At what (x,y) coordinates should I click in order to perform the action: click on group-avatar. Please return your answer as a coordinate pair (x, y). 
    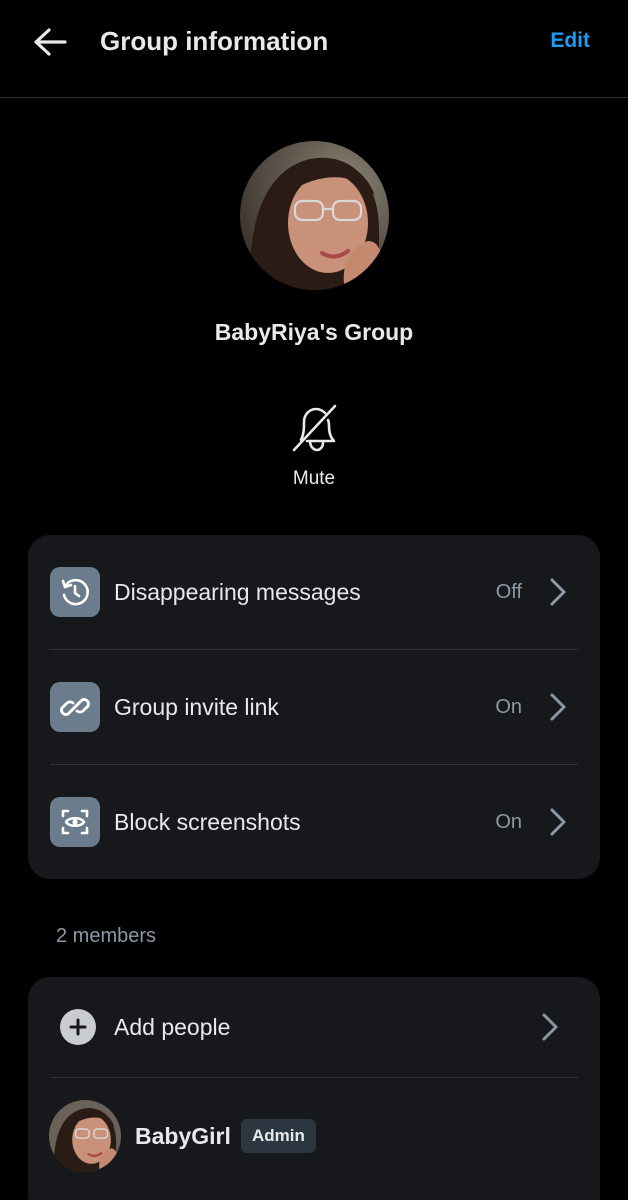
    Looking at the image, I should click on (314, 215).